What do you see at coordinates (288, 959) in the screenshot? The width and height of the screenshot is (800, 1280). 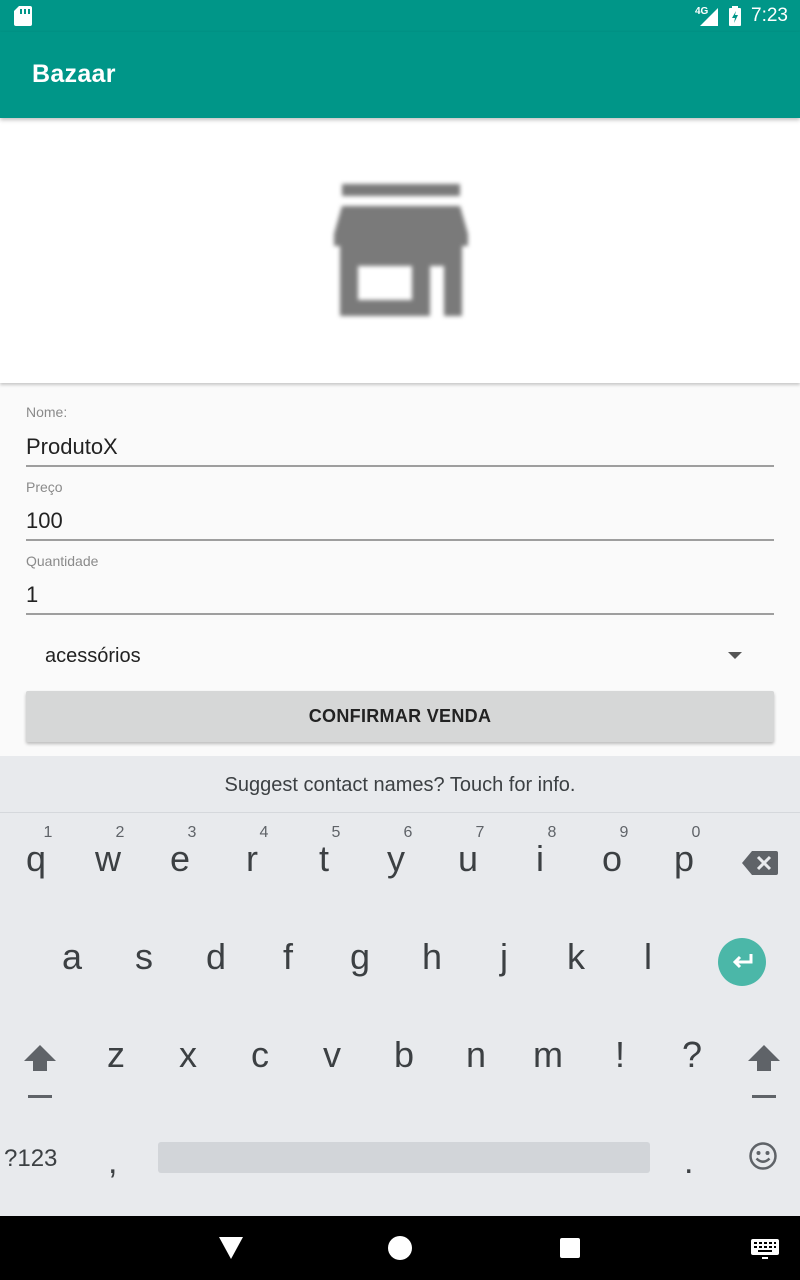 I see `key-f: f` at bounding box center [288, 959].